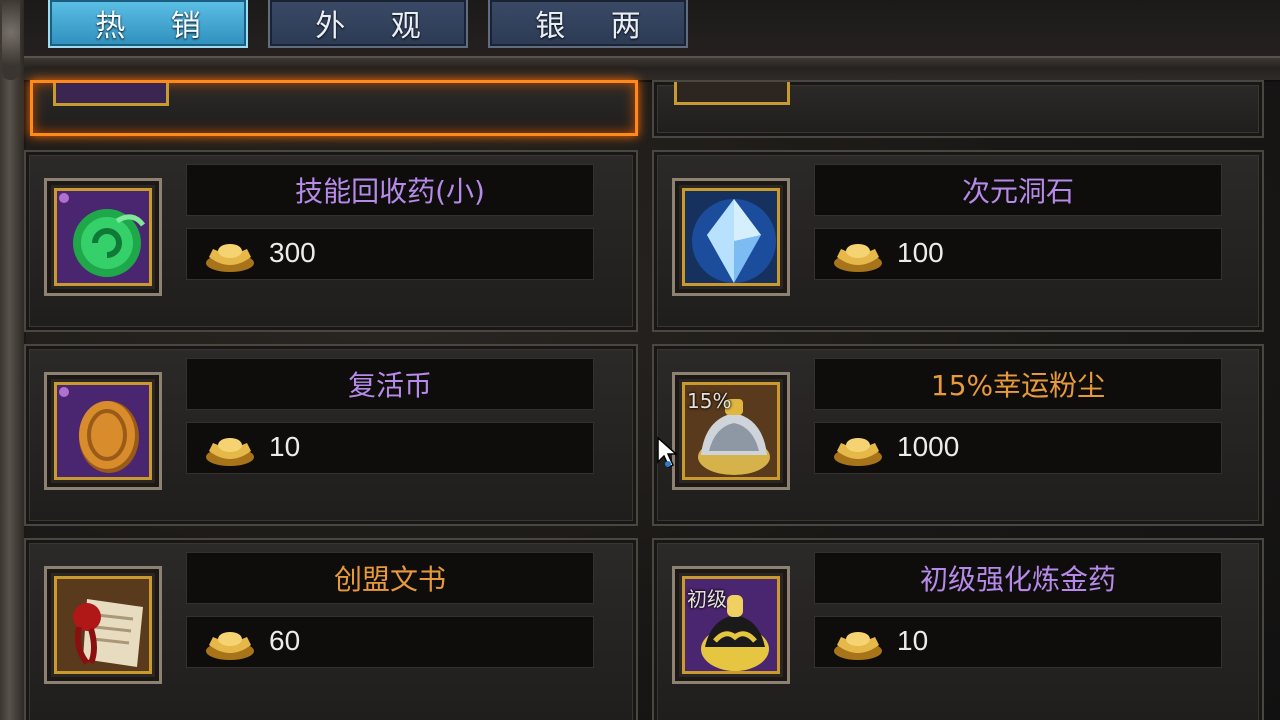  What do you see at coordinates (588, 24) in the screenshot?
I see `tab-silver: 银 两` at bounding box center [588, 24].